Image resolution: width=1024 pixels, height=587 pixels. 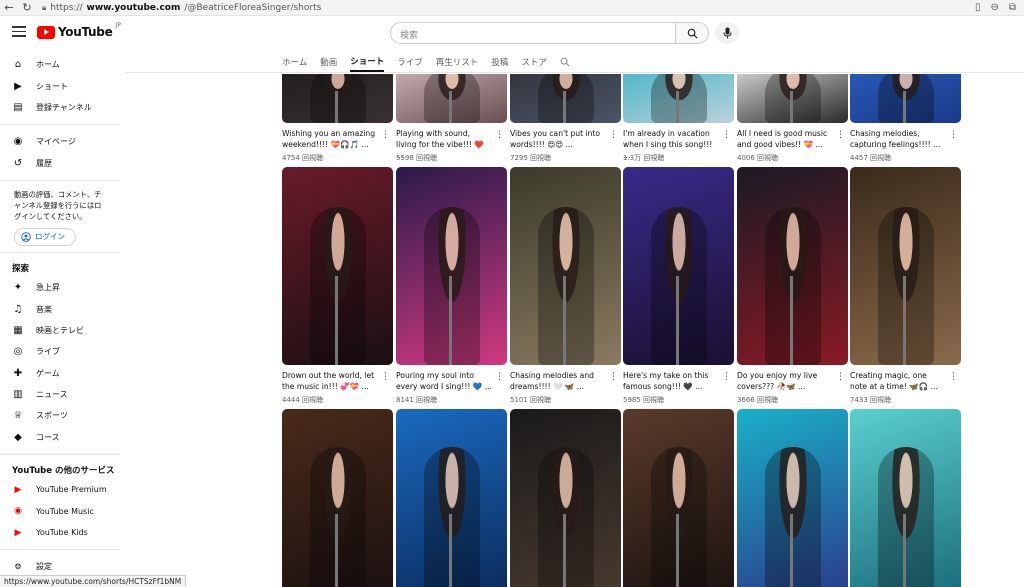 I want to click on menu-icon, so click(x=19, y=33).